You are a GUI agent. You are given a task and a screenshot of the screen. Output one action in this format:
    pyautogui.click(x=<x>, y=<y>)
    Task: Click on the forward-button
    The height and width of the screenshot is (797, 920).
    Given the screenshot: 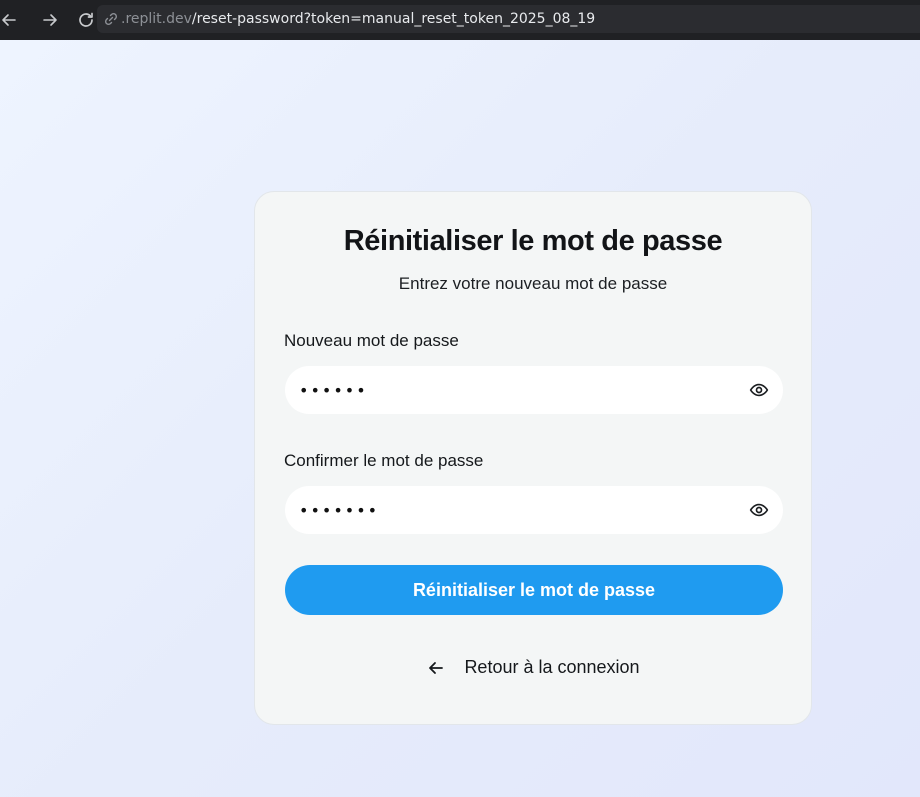 What is the action you would take?
    pyautogui.click(x=50, y=20)
    